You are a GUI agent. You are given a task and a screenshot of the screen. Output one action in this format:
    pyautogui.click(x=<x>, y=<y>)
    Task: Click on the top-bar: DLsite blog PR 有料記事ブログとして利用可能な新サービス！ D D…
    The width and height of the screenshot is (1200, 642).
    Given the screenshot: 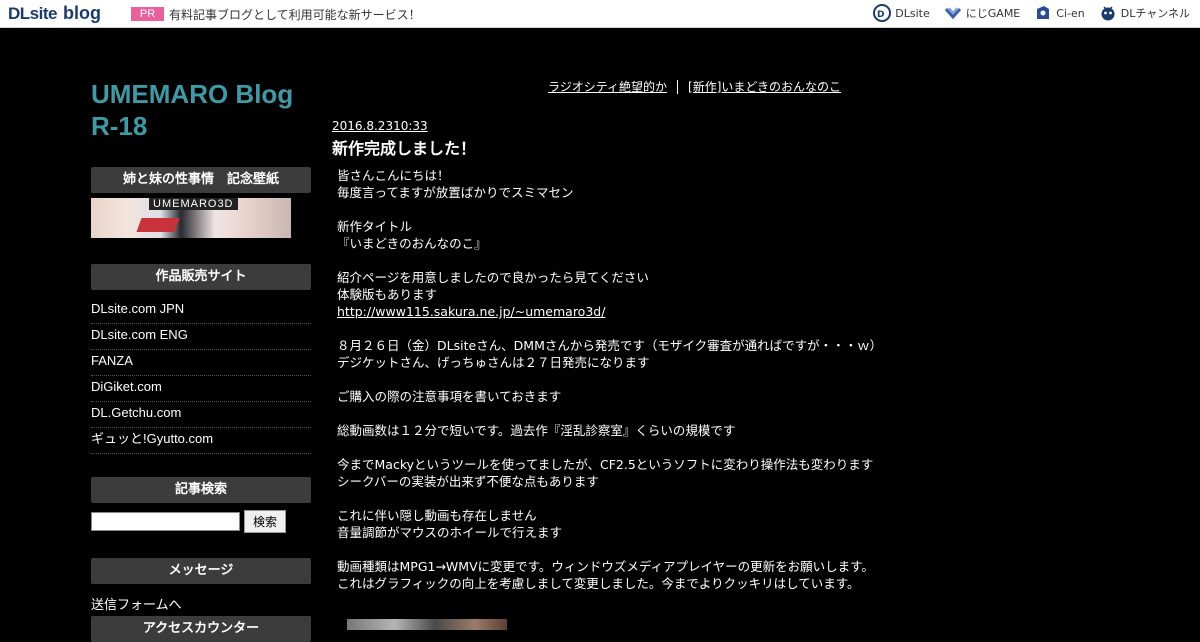 What is the action you would take?
    pyautogui.click(x=600, y=14)
    